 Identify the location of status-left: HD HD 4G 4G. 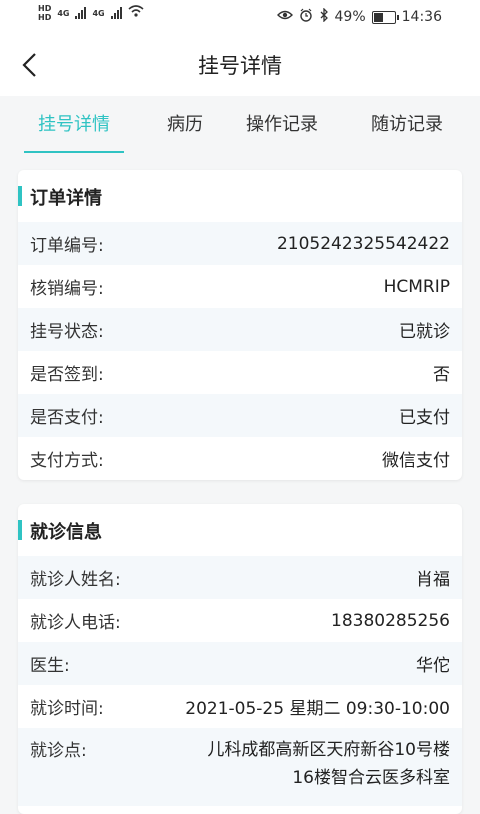
(91, 13).